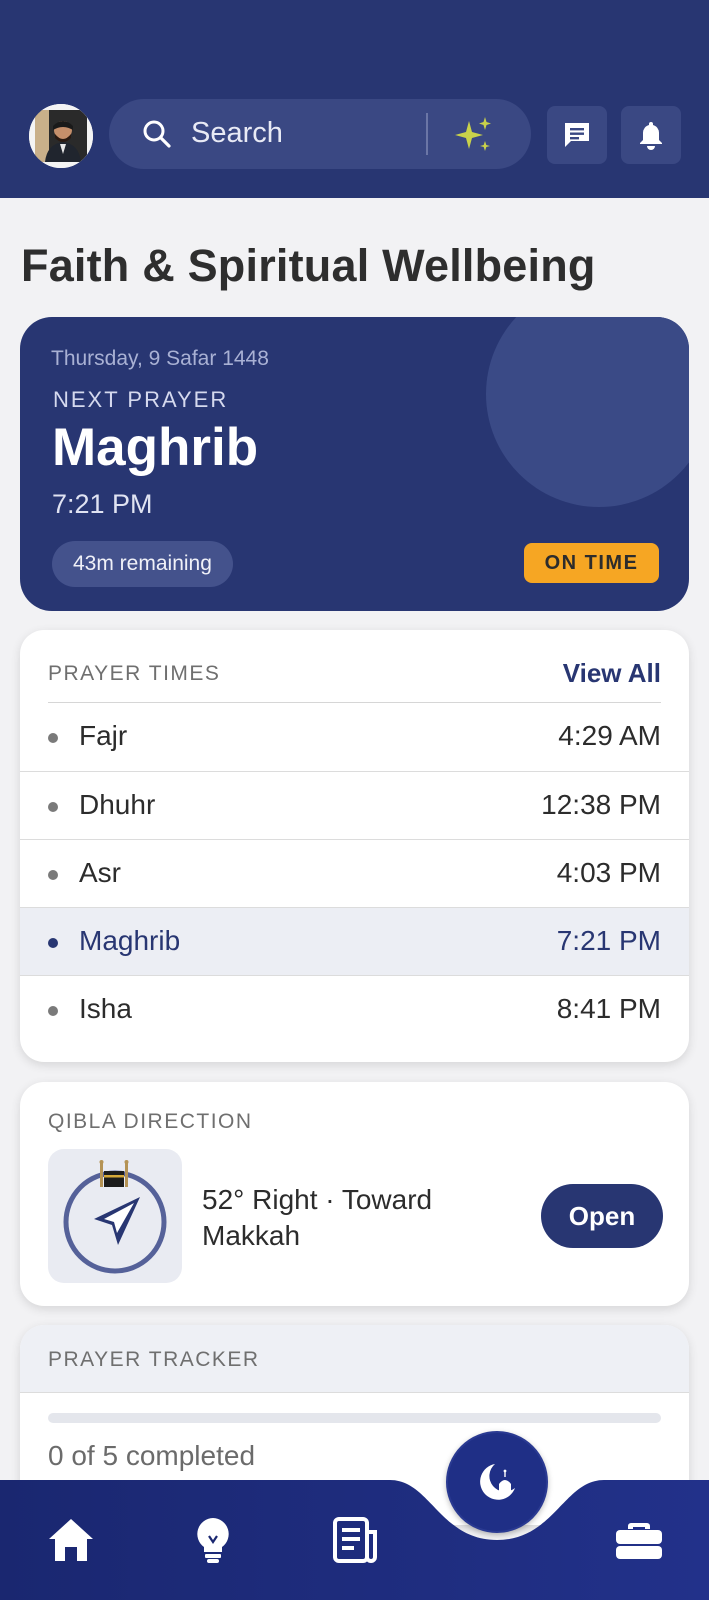  What do you see at coordinates (103, 735) in the screenshot?
I see `prayer-name: Fajr` at bounding box center [103, 735].